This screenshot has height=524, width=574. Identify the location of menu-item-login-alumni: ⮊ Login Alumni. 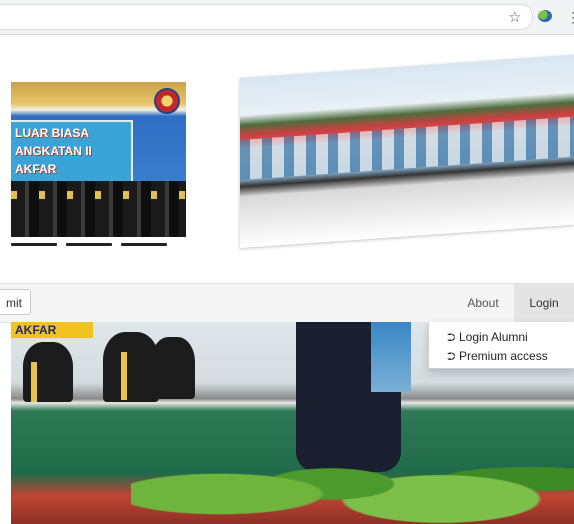
(487, 337).